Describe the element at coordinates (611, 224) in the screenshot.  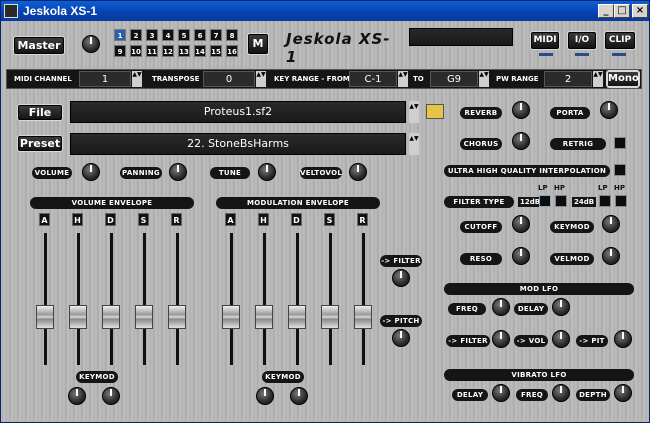
I see `keymod-knob` at that location.